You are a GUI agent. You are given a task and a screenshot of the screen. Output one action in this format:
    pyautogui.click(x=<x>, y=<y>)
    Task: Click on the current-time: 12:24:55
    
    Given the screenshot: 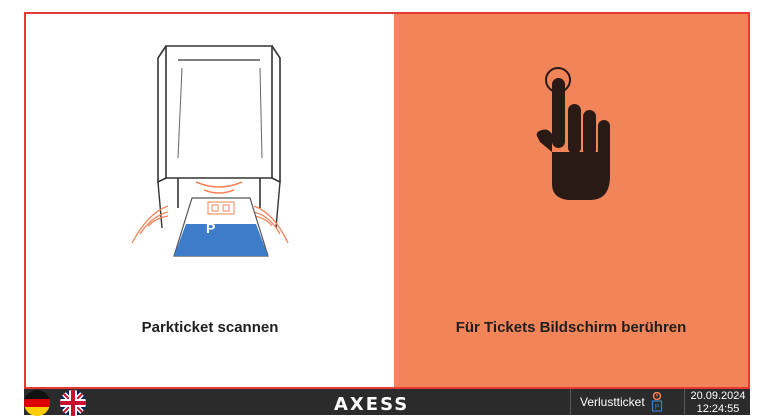 What is the action you would take?
    pyautogui.click(x=718, y=409)
    